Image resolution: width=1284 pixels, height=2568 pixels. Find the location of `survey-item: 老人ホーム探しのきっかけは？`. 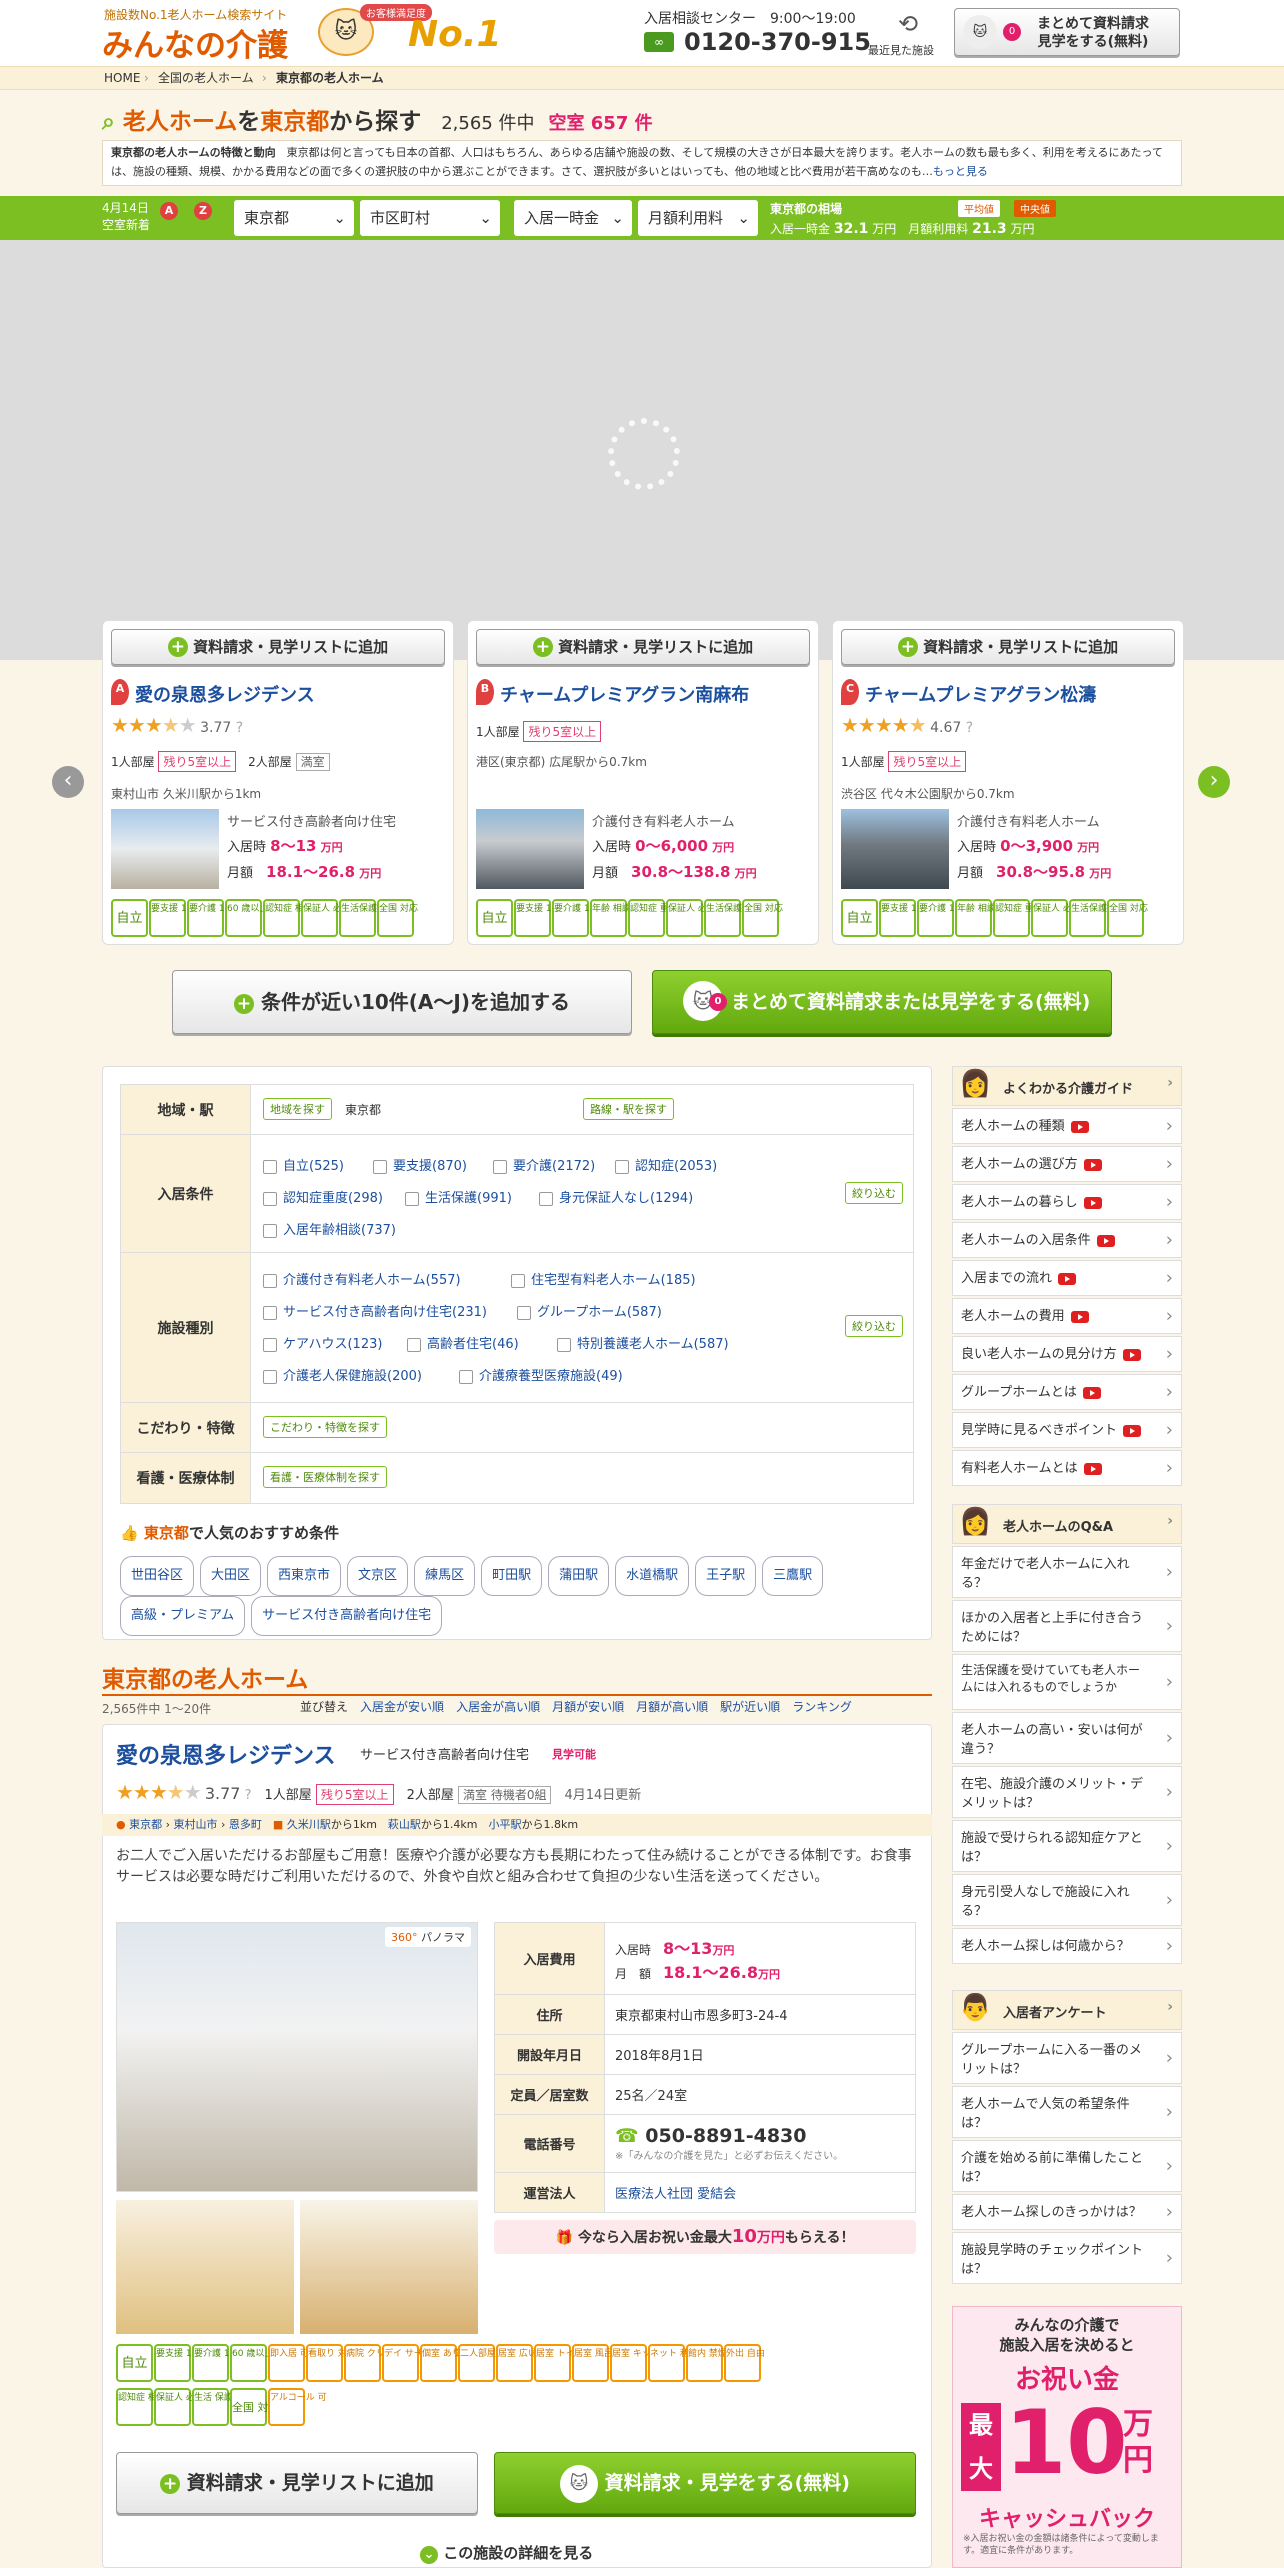

survey-item: 老人ホーム探しのきっかけは？ is located at coordinates (1067, 2212).